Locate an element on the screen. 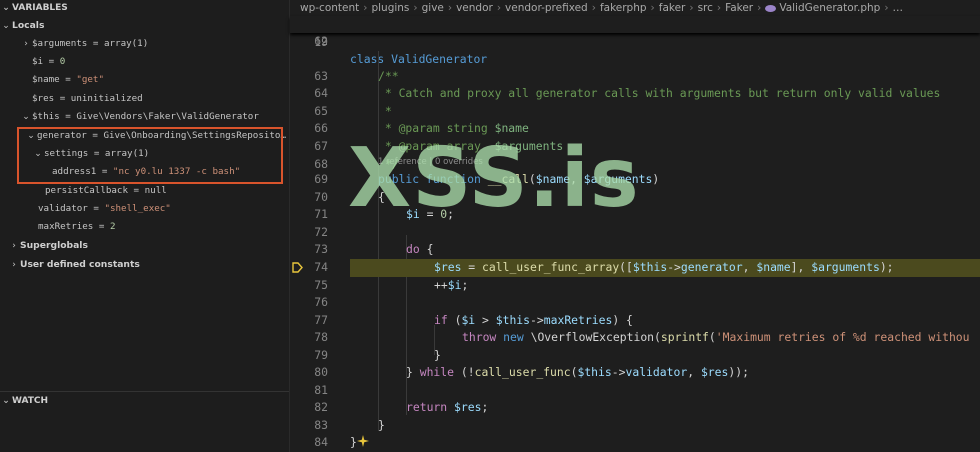  breadcrumb-item: src is located at coordinates (705, 8).